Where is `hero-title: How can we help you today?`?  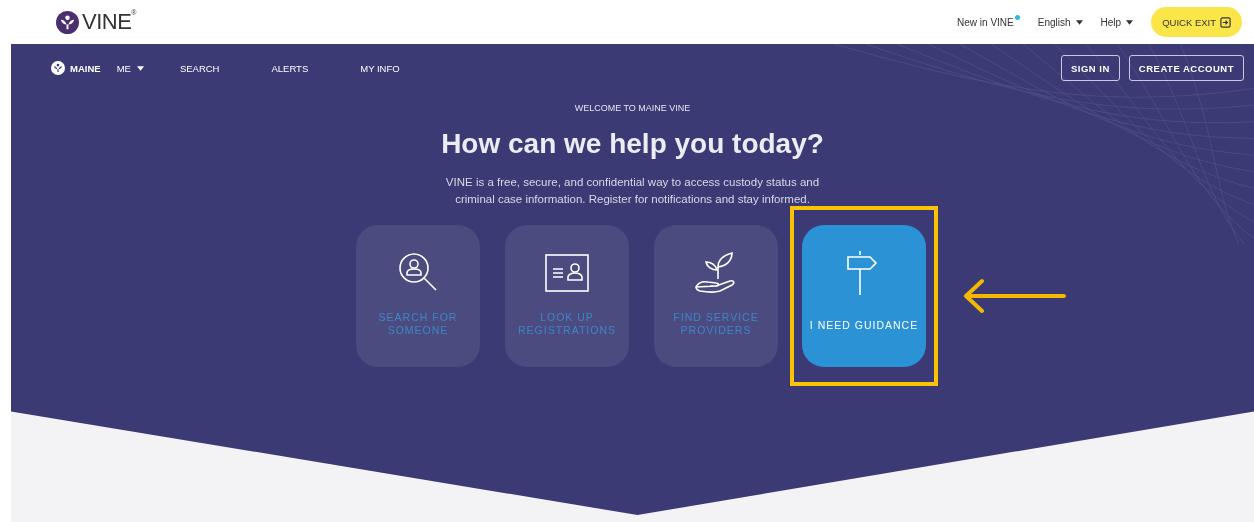
hero-title: How can we help you today? is located at coordinates (632, 144).